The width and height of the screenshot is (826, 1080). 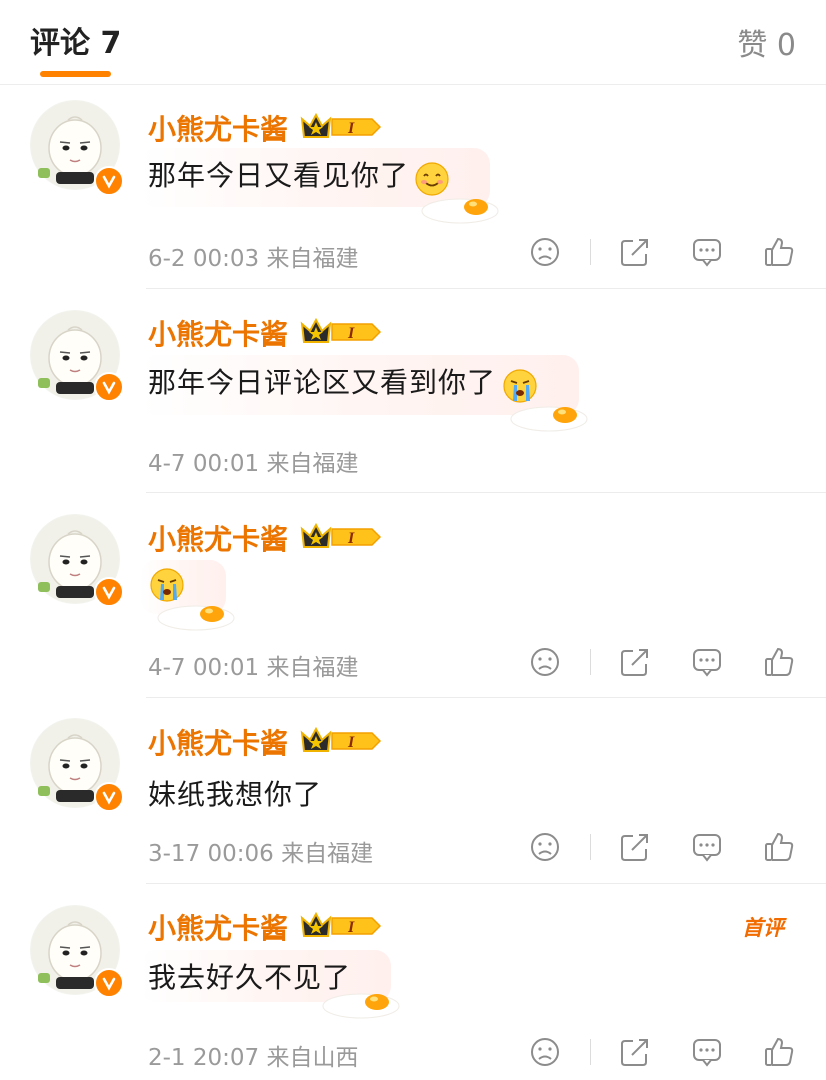 I want to click on comment-text: 妹纸我想你了, so click(x=235, y=794).